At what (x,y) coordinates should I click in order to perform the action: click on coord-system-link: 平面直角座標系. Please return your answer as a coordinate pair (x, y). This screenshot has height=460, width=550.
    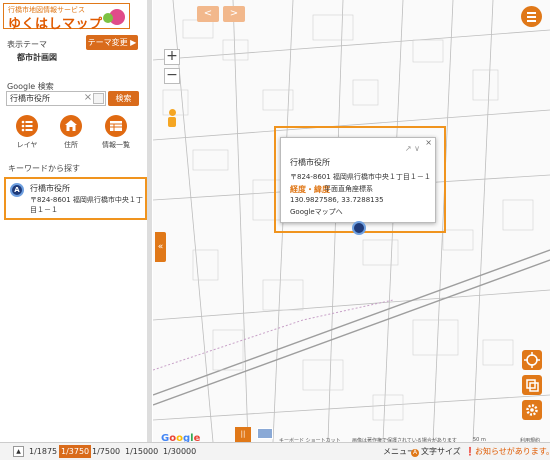
    Looking at the image, I should click on (348, 189).